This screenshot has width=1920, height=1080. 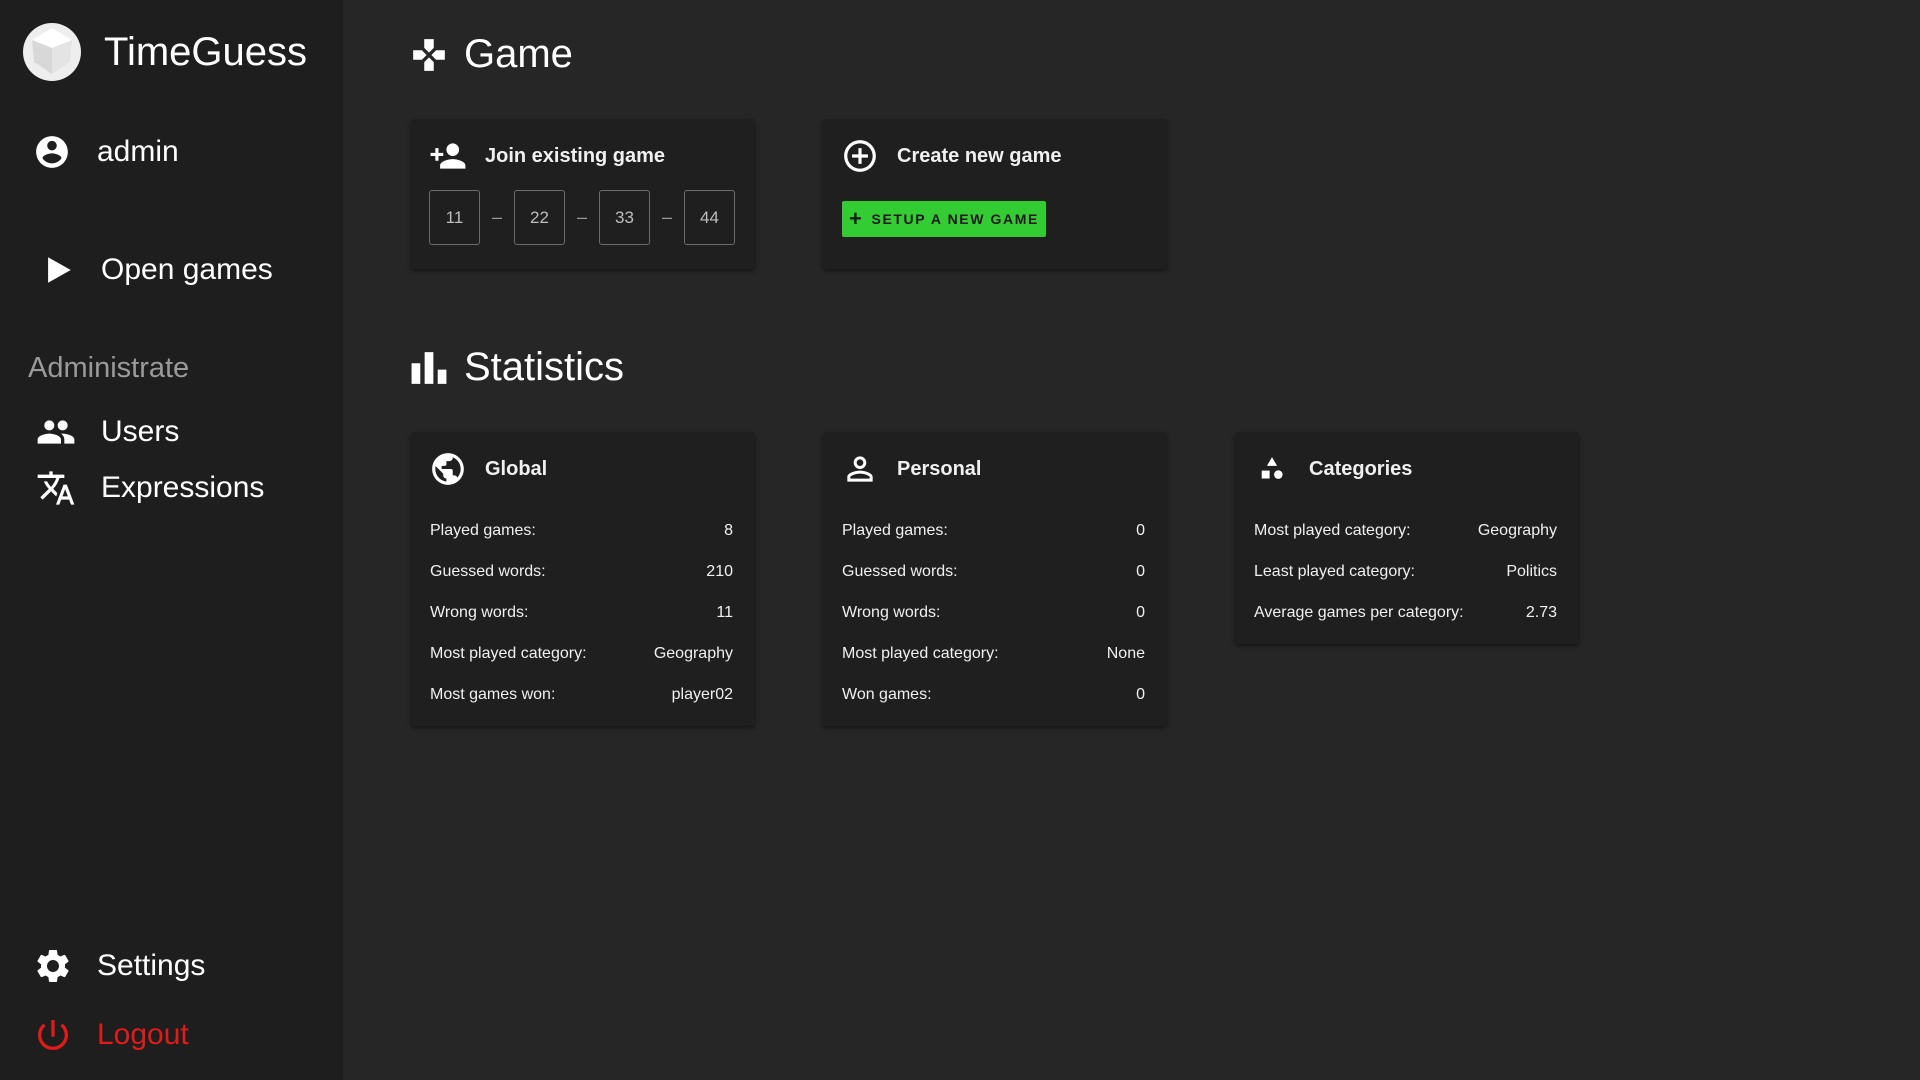 What do you see at coordinates (624, 217) in the screenshot?
I see `game-code-field-3: 33` at bounding box center [624, 217].